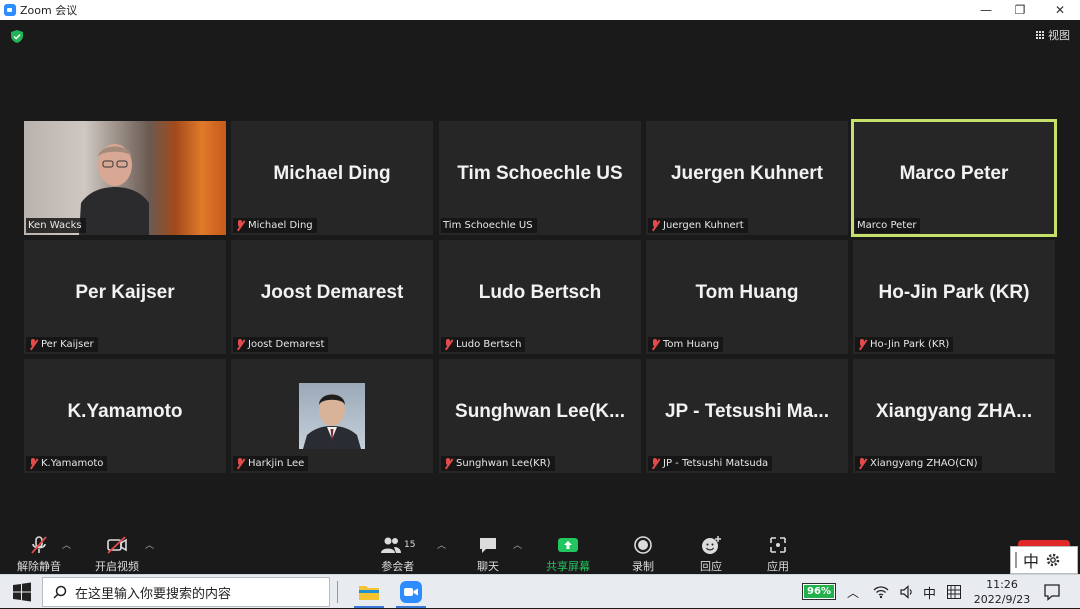 Image resolution: width=1080 pixels, height=609 pixels. I want to click on reactions-button: 回应, so click(711, 554).